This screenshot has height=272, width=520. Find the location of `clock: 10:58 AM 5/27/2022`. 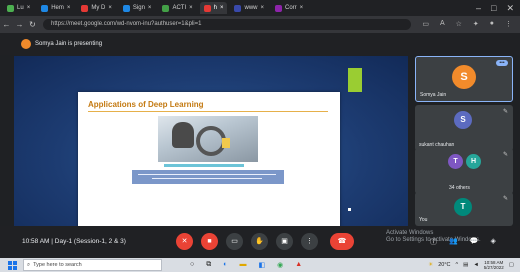

clock: 10:58 AM 5/27/2022 is located at coordinates (494, 265).